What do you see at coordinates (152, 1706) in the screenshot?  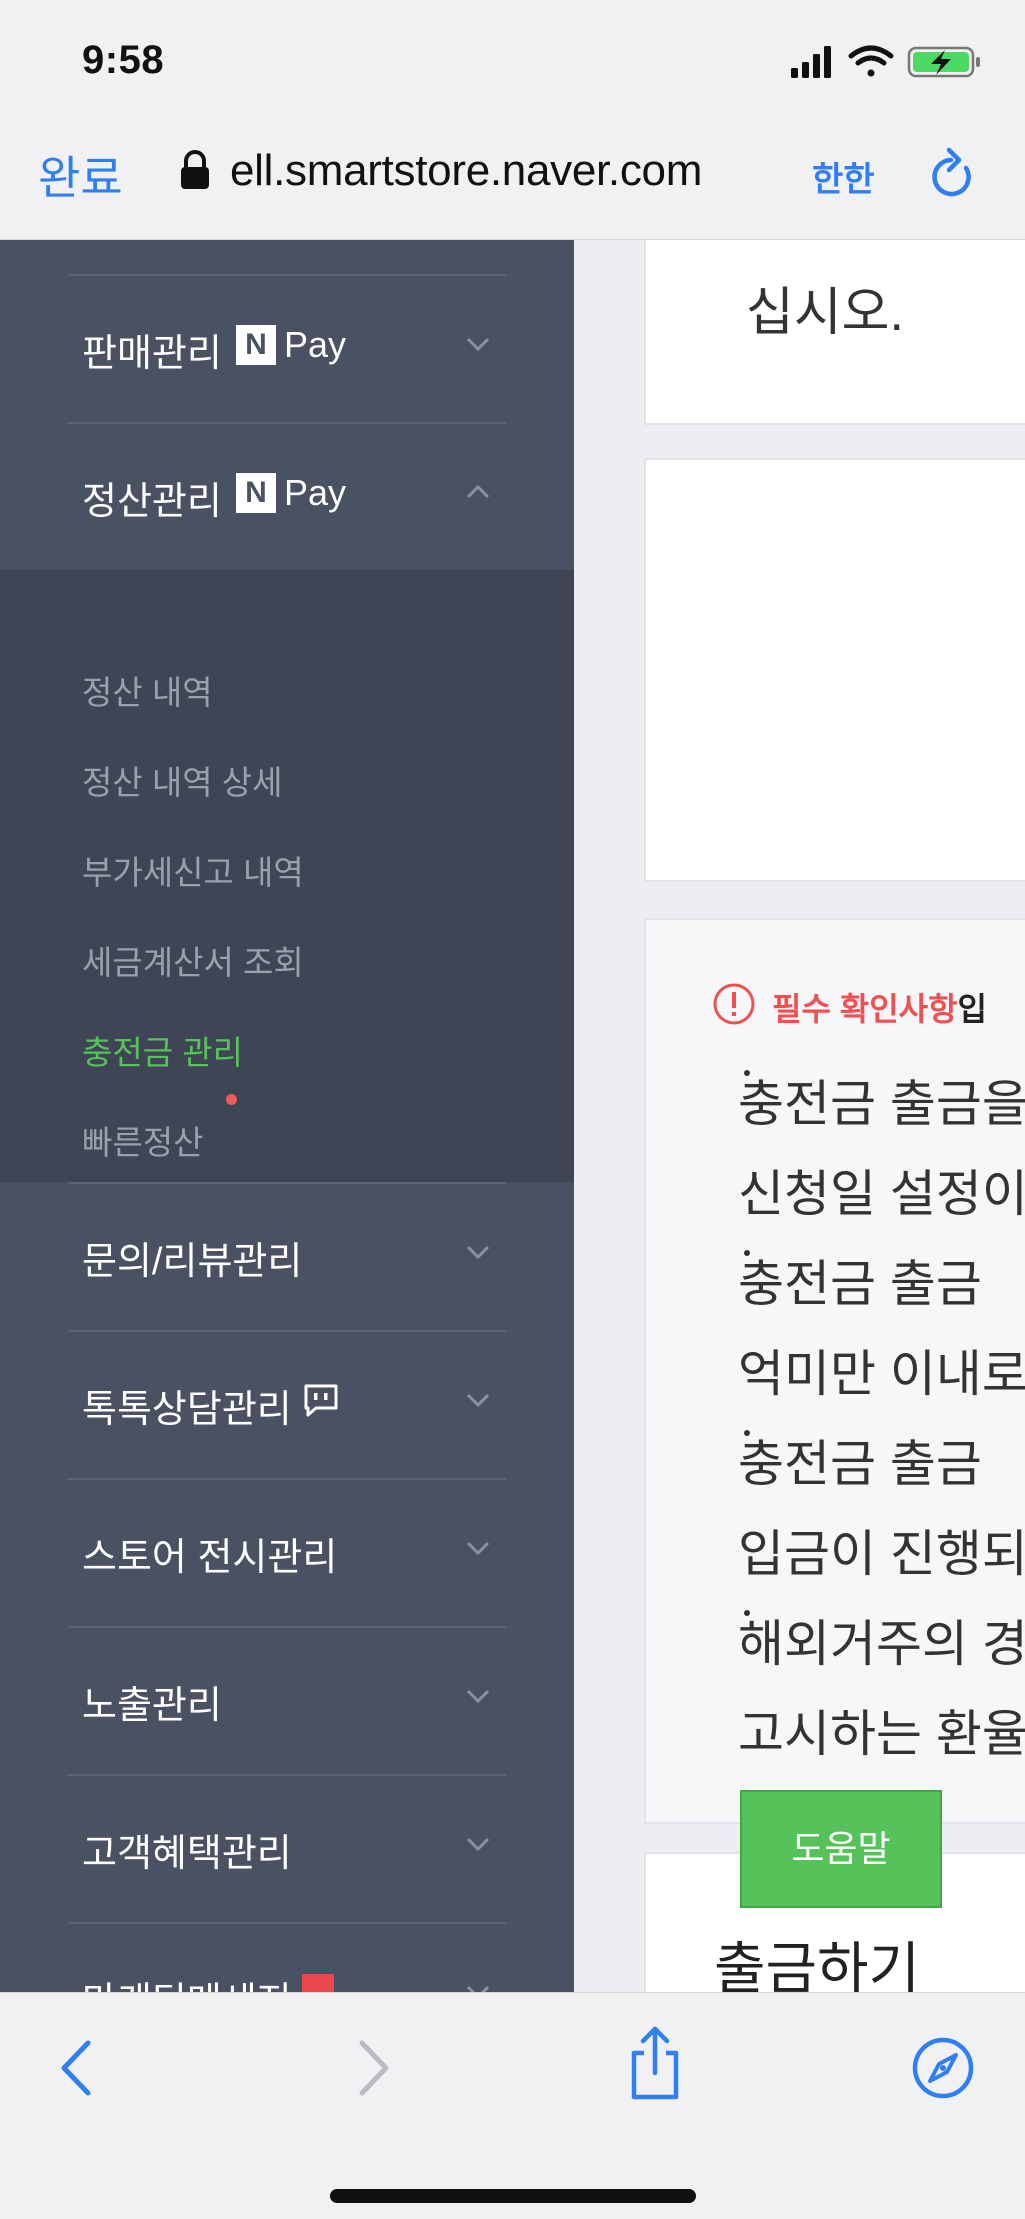 I see `sidebar-item-label: 노출관리` at bounding box center [152, 1706].